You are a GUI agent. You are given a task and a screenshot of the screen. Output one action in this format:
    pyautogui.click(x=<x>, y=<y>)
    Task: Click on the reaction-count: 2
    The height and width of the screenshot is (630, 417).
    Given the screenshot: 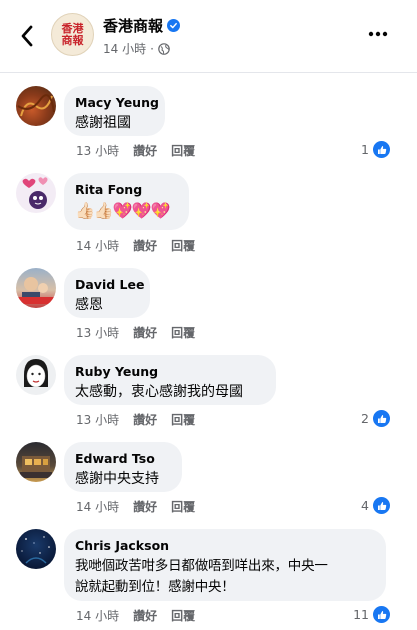 What is the action you would take?
    pyautogui.click(x=376, y=418)
    